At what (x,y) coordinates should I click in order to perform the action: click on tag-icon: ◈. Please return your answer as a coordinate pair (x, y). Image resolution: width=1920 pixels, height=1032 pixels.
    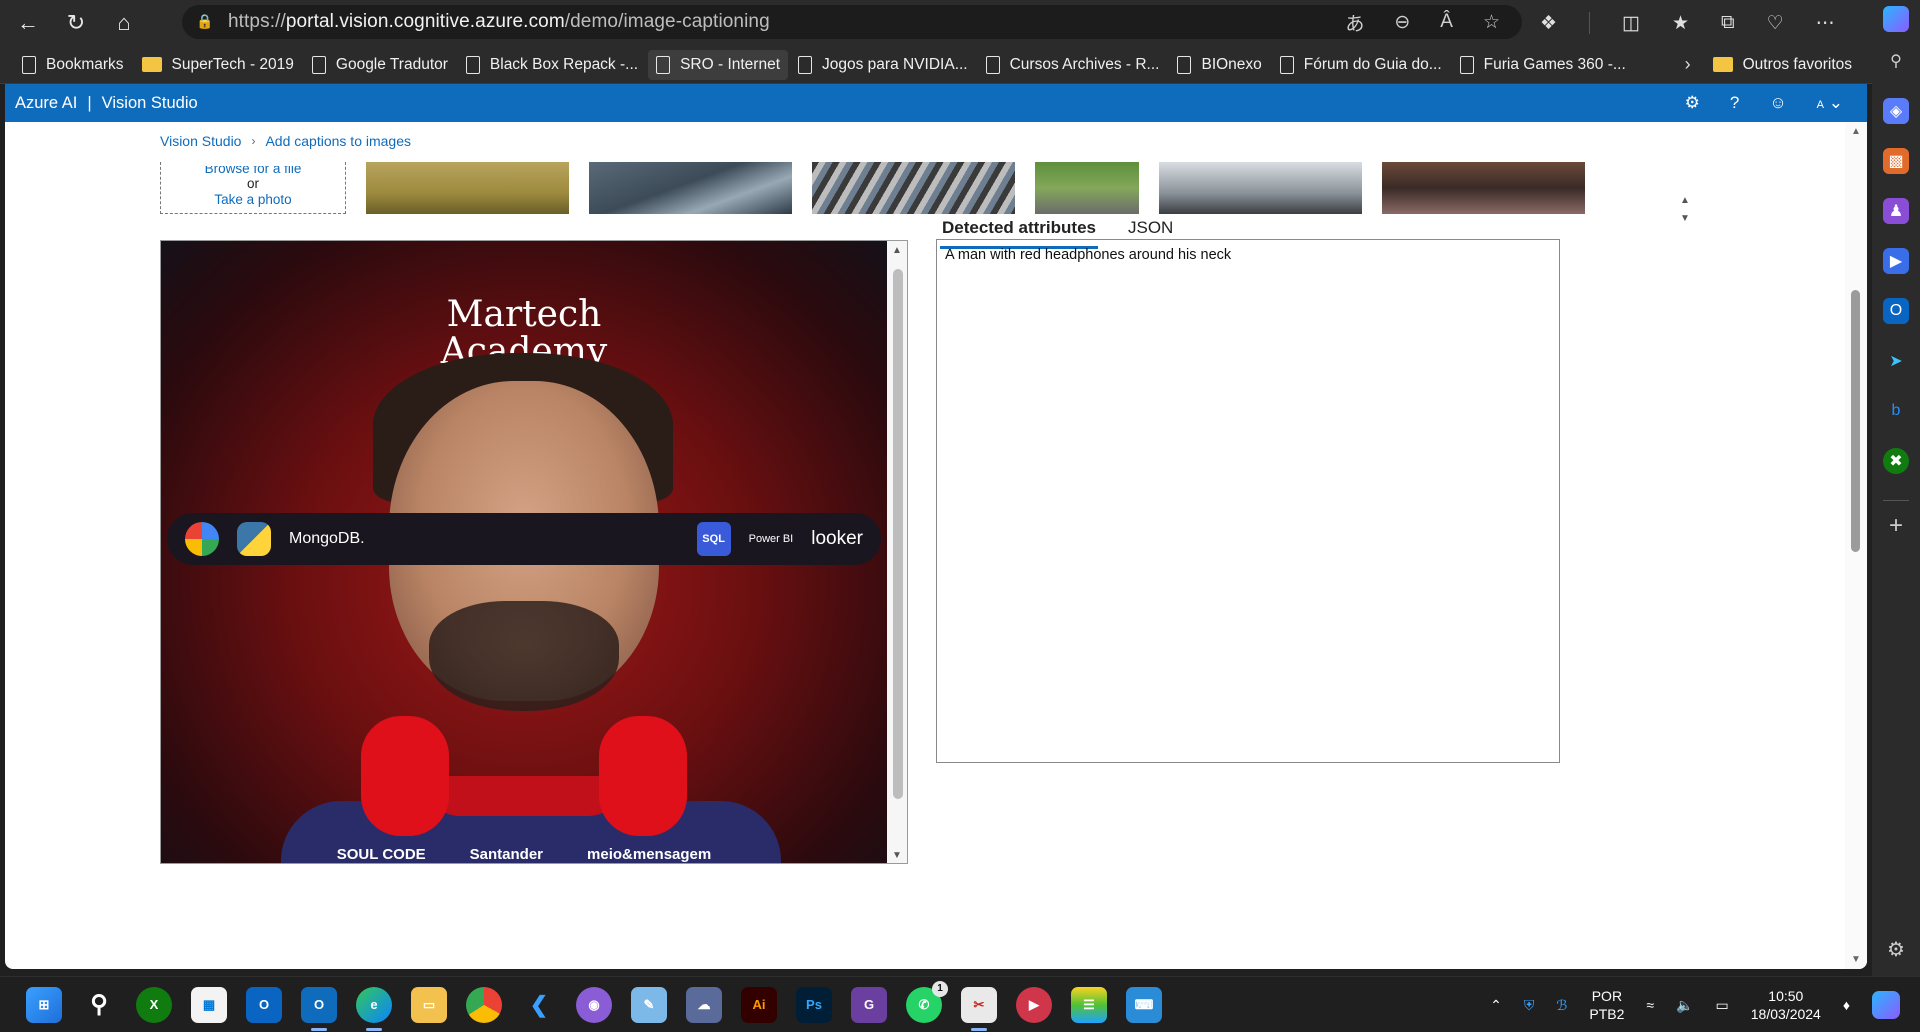
    Looking at the image, I should click on (1896, 111).